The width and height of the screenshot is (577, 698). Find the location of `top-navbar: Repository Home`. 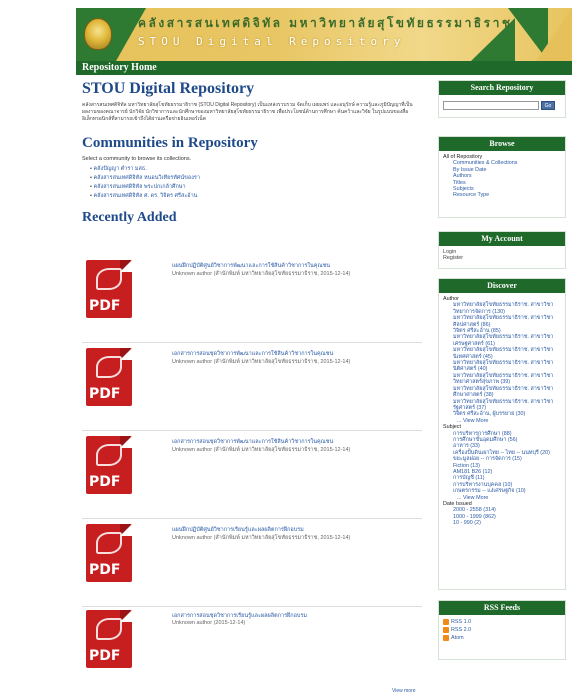

top-navbar: Repository Home is located at coordinates (324, 68).